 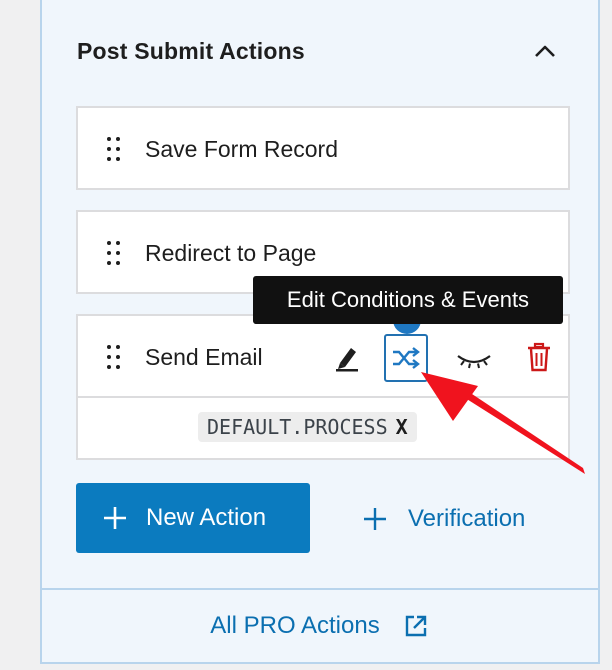 I want to click on new-action-button: New Action, so click(x=193, y=518).